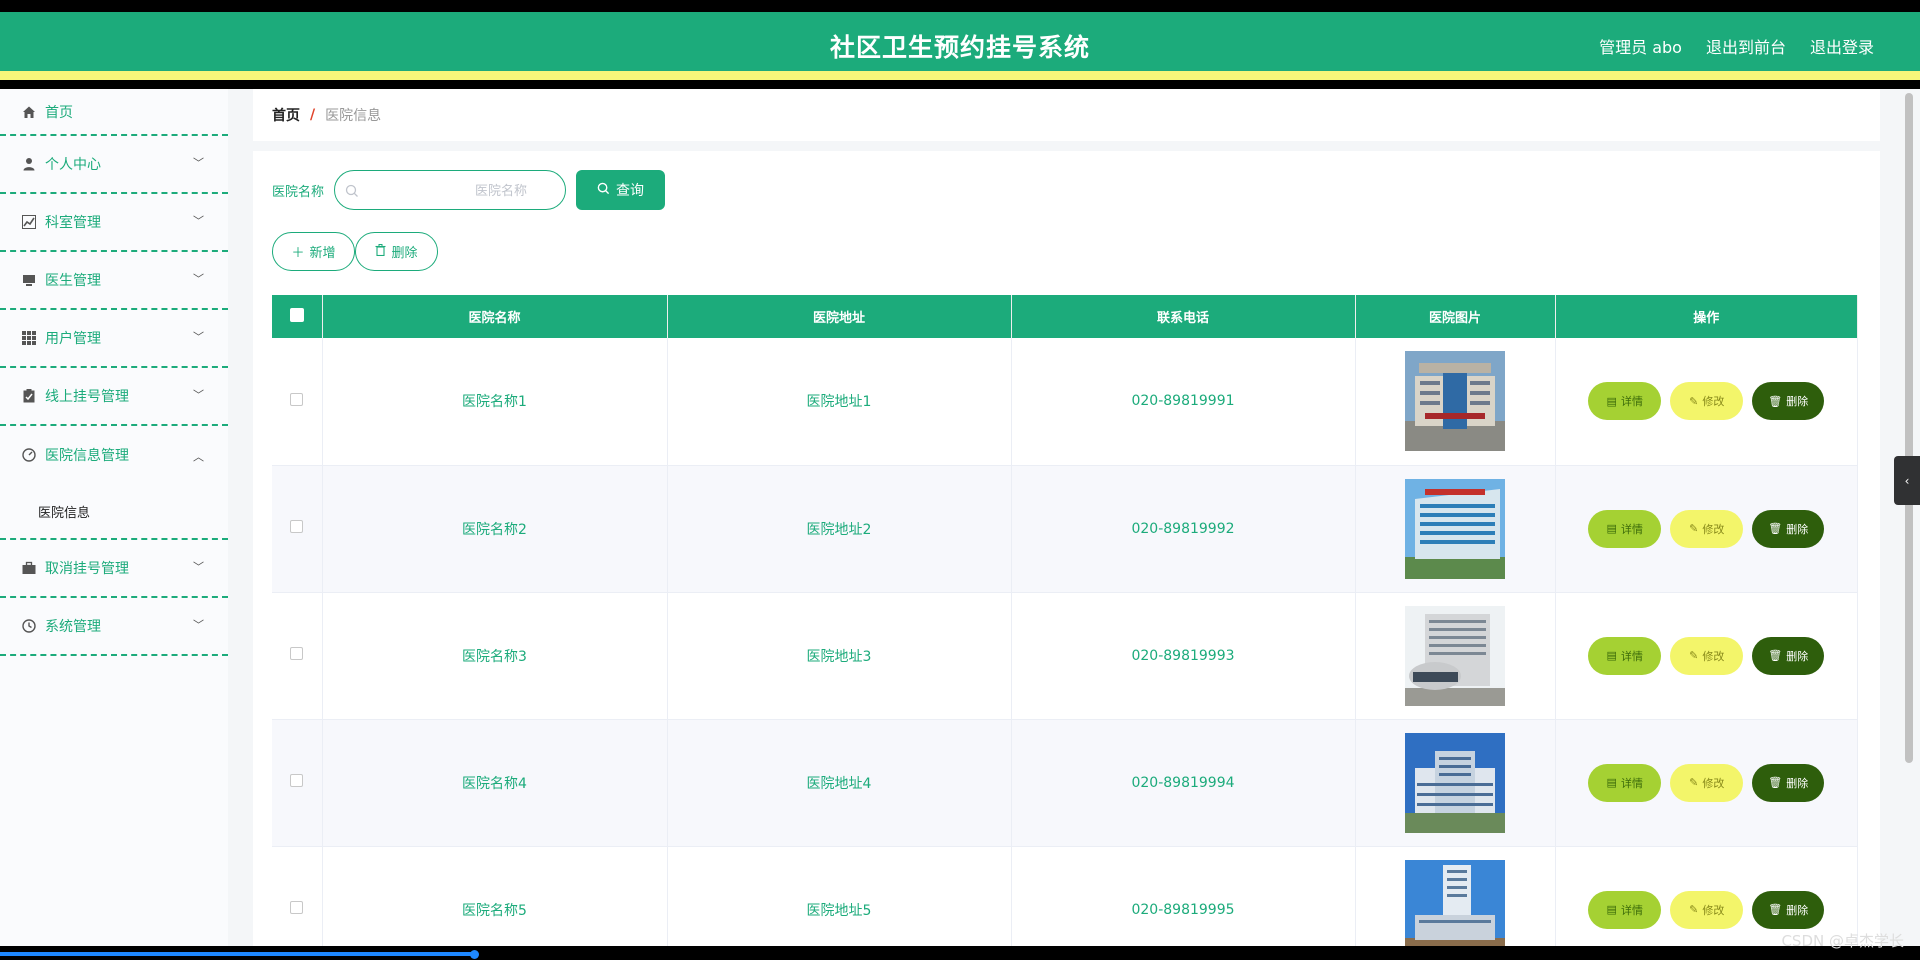  What do you see at coordinates (1183, 656) in the screenshot?
I see `hospital-phone-cell: 020-89819993` at bounding box center [1183, 656].